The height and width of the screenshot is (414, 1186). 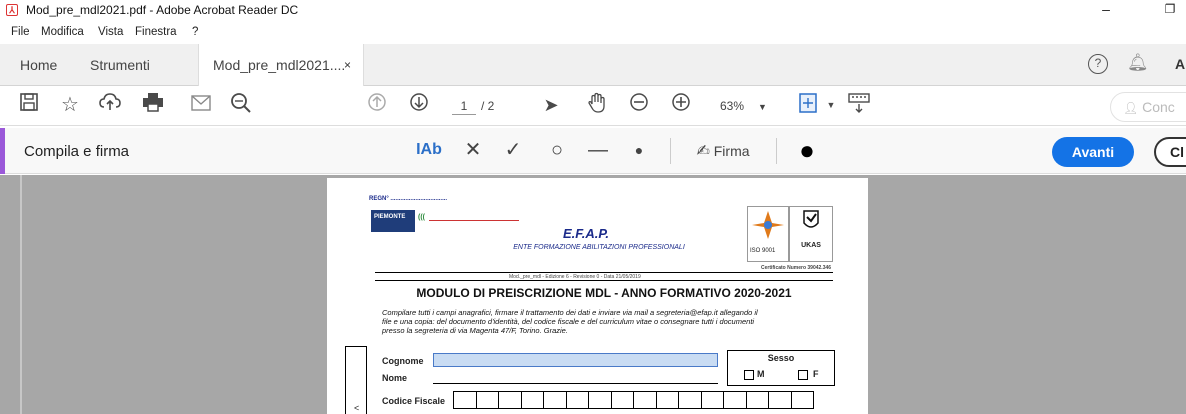 What do you see at coordinates (1168, 9) in the screenshot?
I see `restore-button: ❐` at bounding box center [1168, 9].